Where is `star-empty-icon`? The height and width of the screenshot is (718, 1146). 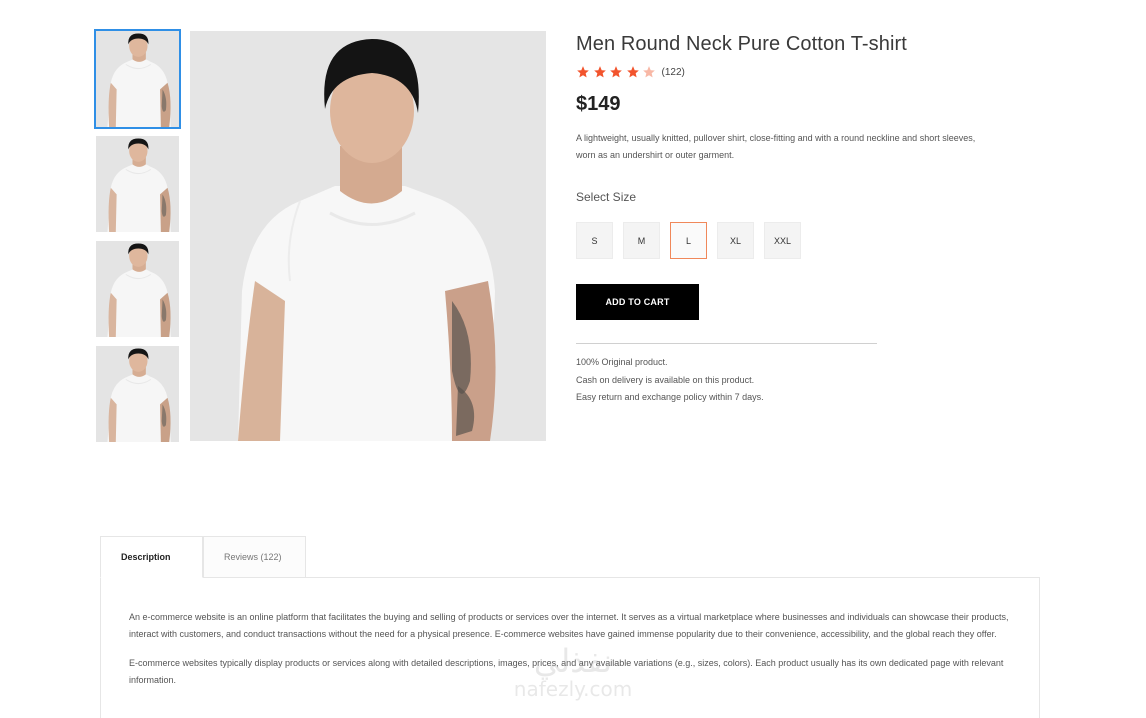
star-empty-icon is located at coordinates (649, 72).